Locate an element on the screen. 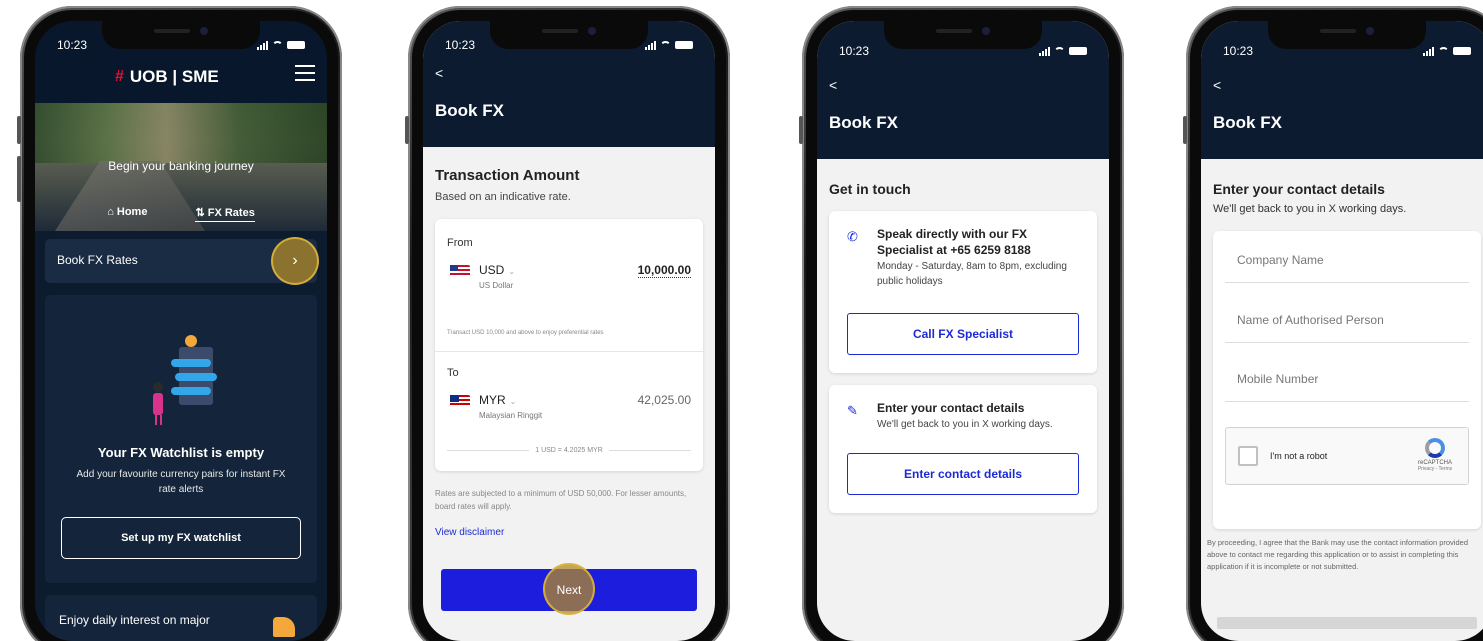  mobile-number-field: Mobile Number is located at coordinates (1347, 387).